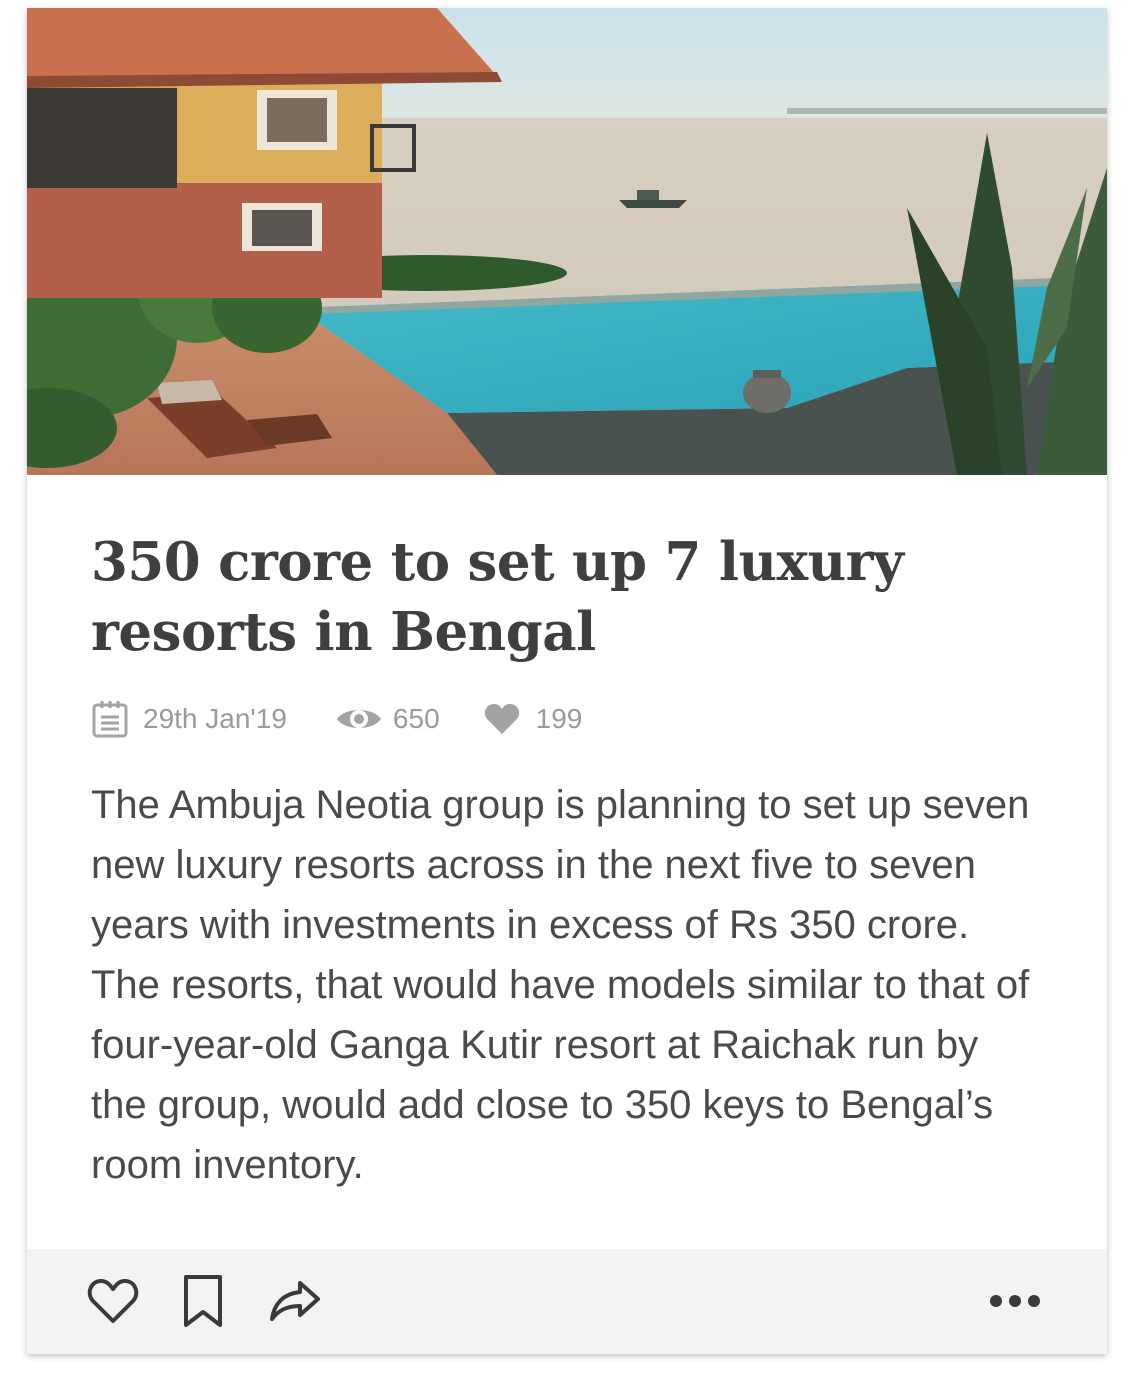 The image size is (1134, 1391). I want to click on heart-outline-icon, so click(113, 1303).